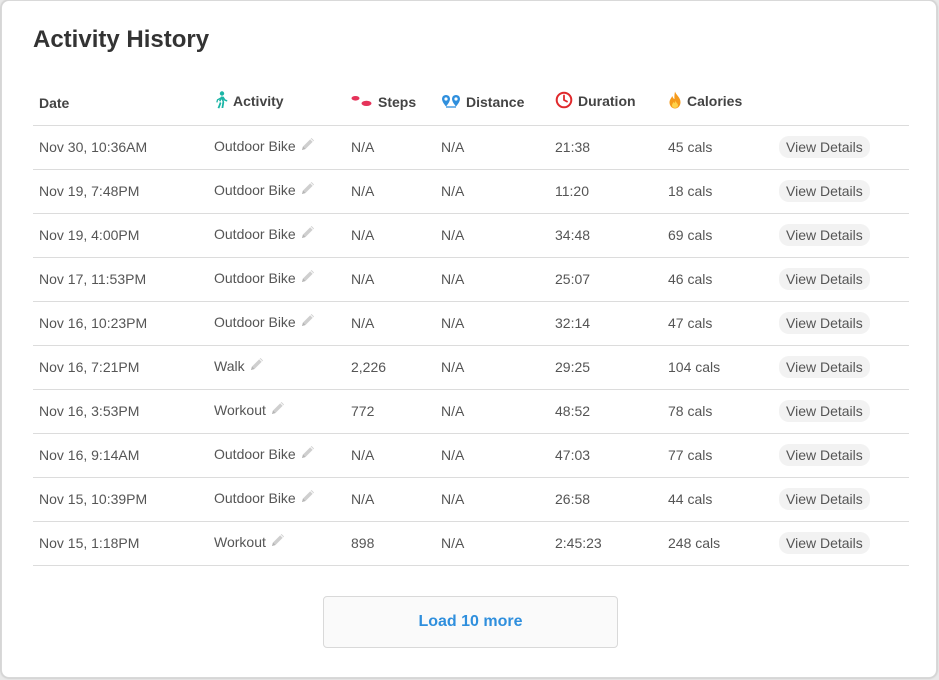 The image size is (939, 680). I want to click on cell-duration: 2:45:23, so click(605, 543).